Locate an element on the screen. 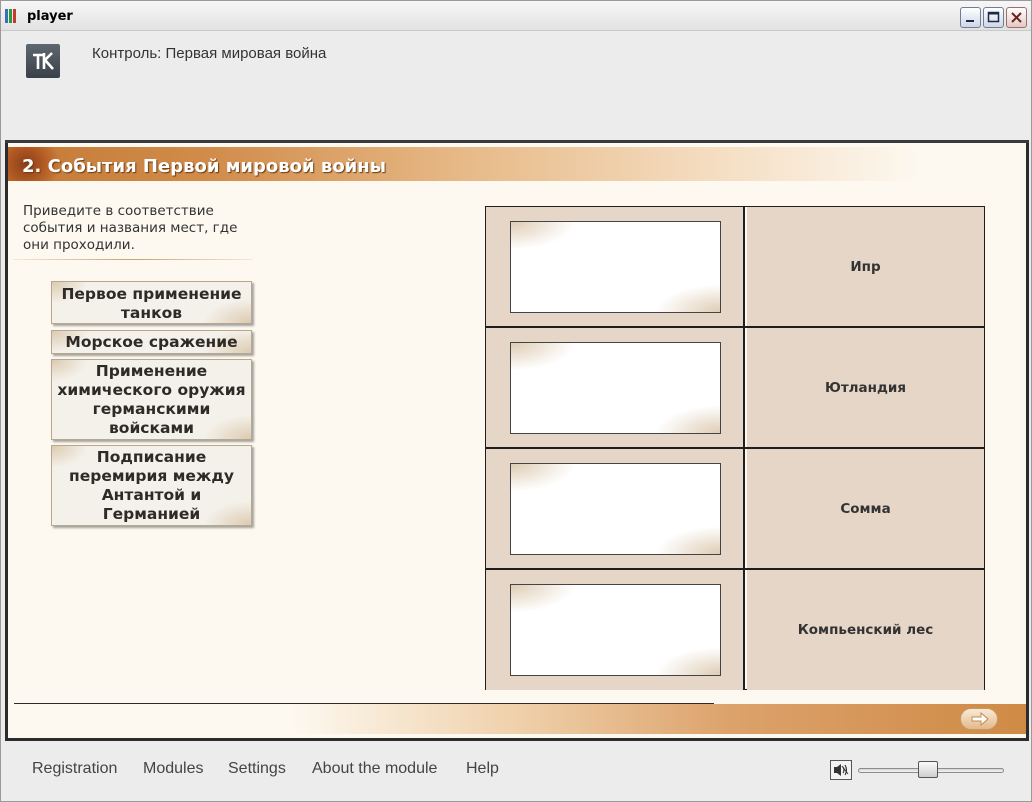 The width and height of the screenshot is (1032, 802). module-header: Контроль: Первая мировая война is located at coordinates (516, 86).